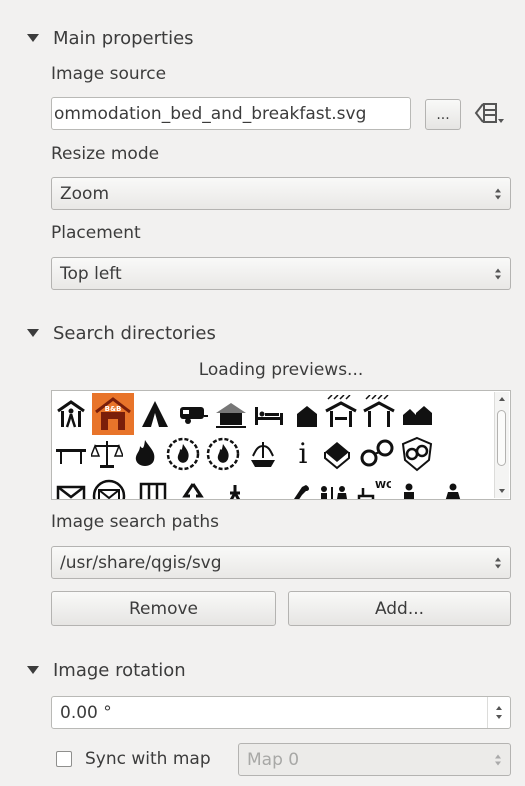  Describe the element at coordinates (163, 608) in the screenshot. I see `remove-button: Remove` at that location.